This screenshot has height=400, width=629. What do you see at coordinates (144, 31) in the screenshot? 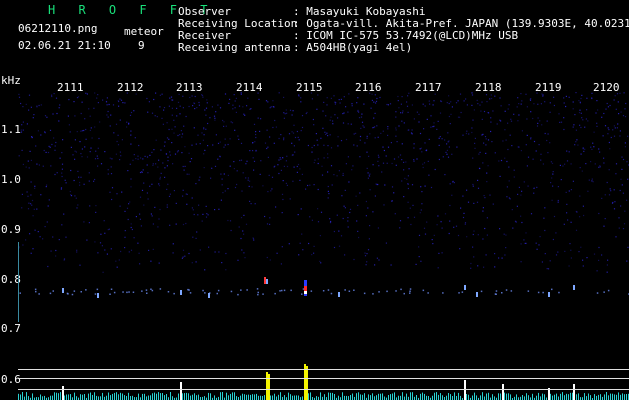
I see `meteor-label: meteor` at bounding box center [144, 31].